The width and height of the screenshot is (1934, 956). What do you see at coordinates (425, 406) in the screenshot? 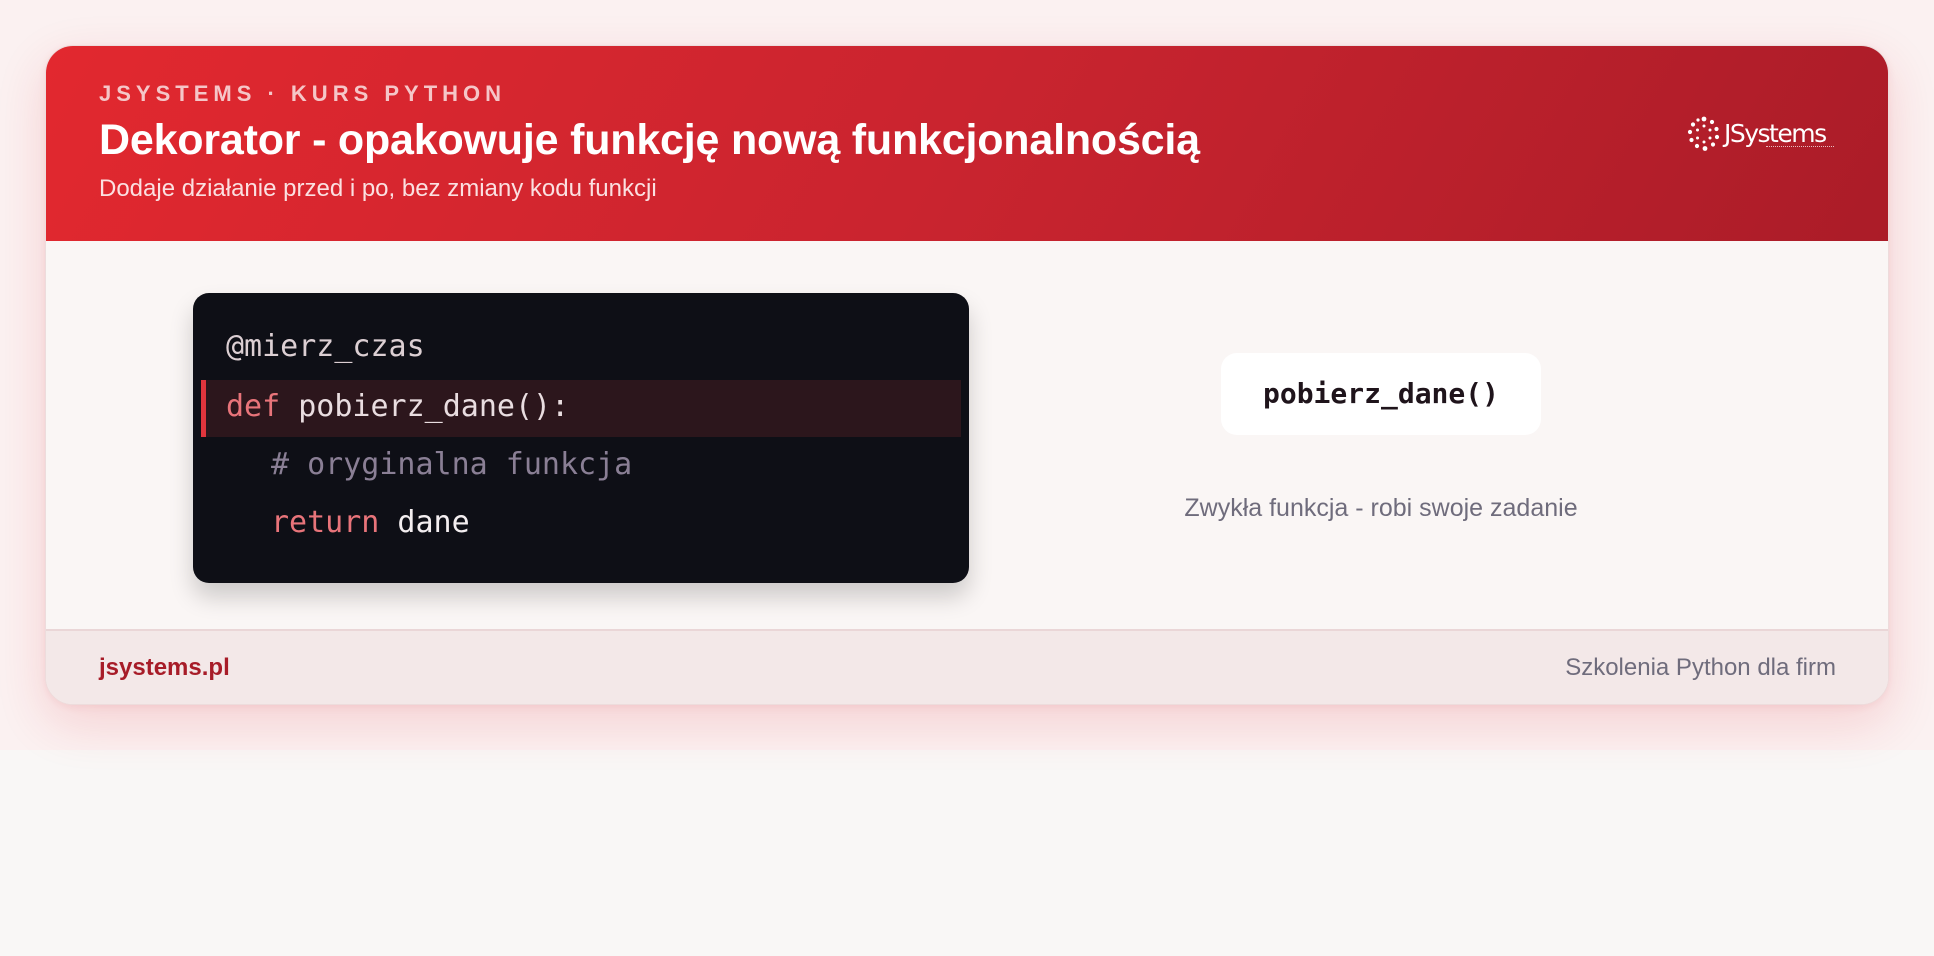
I see `function-signature: pobierz_dane():` at bounding box center [425, 406].